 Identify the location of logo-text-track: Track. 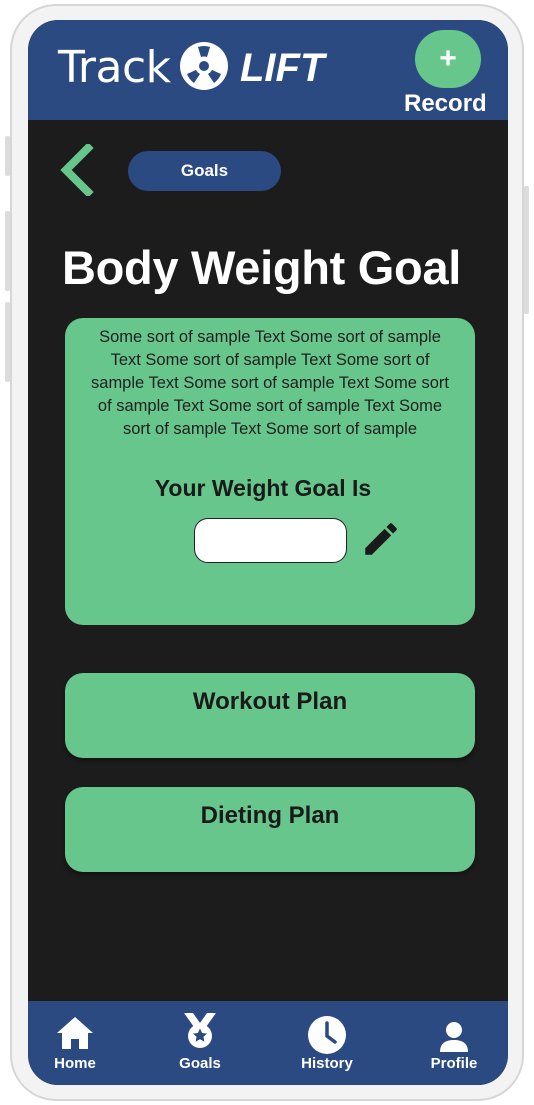
(114, 67).